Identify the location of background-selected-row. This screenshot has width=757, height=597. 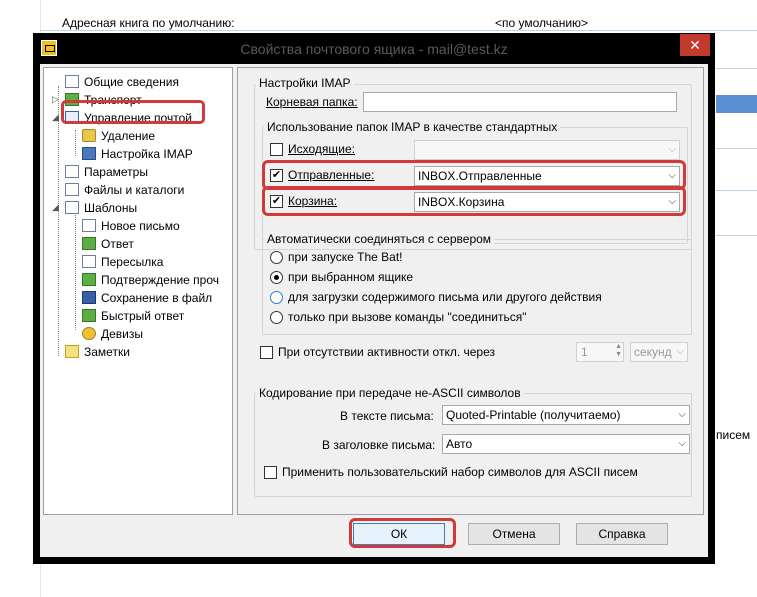
(736, 104).